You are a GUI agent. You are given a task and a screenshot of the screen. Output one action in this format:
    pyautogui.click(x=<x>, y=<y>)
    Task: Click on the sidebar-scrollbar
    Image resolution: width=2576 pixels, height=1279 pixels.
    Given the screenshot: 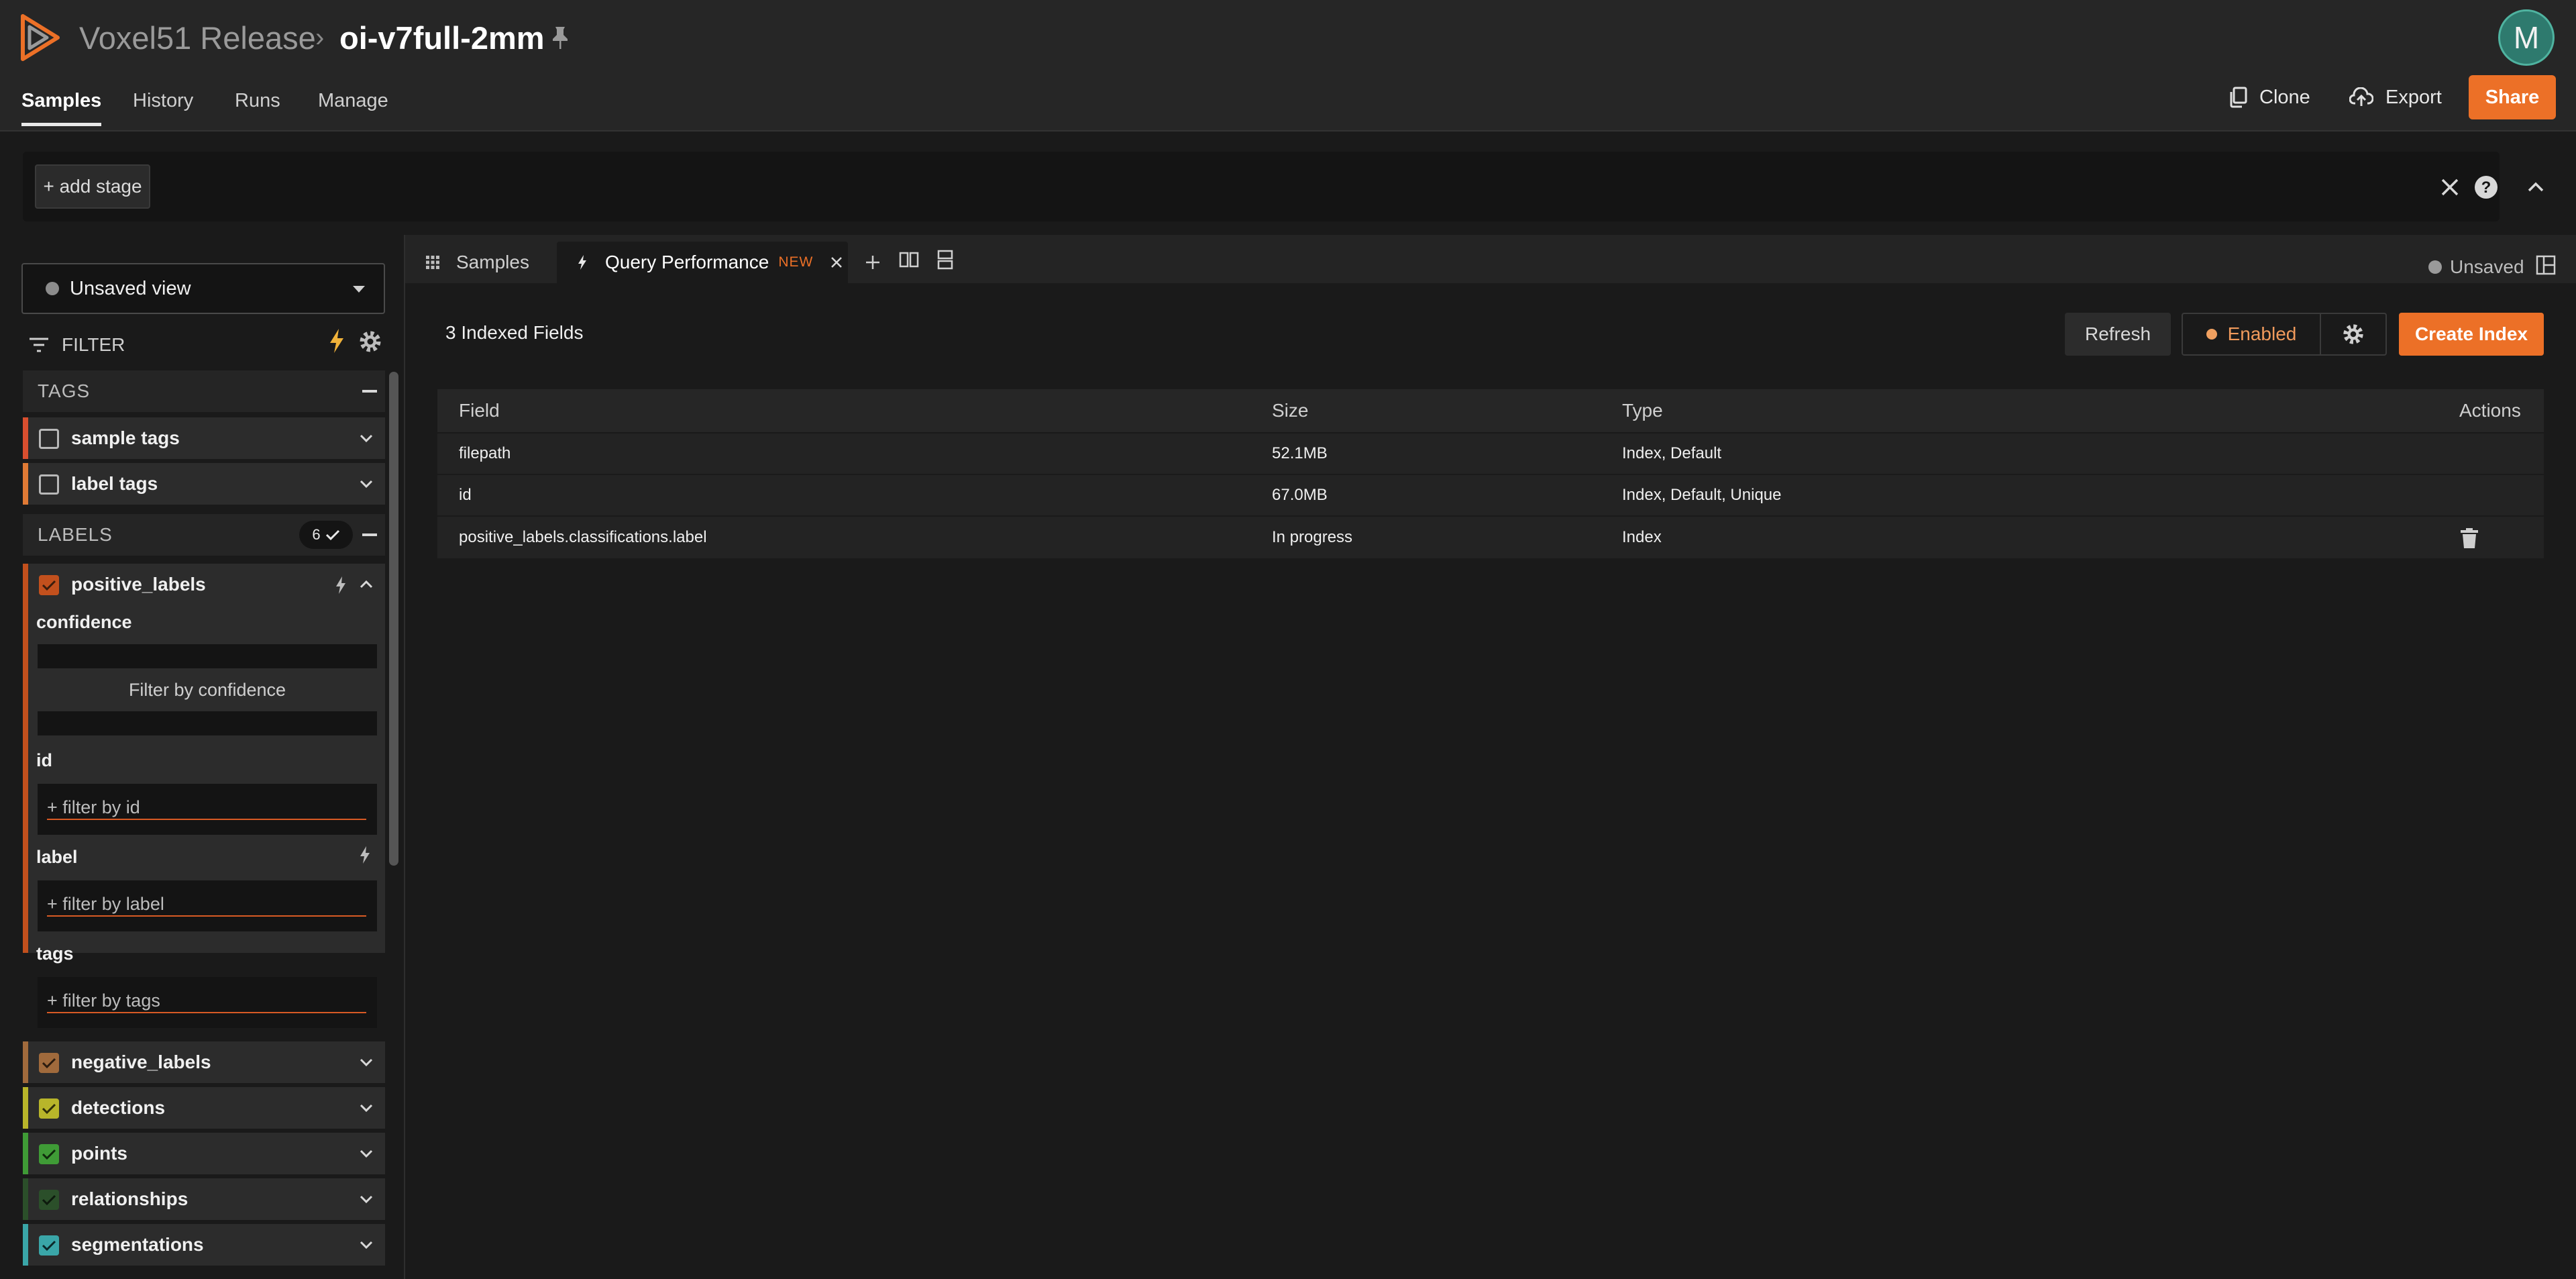 What is the action you would take?
    pyautogui.click(x=393, y=619)
    